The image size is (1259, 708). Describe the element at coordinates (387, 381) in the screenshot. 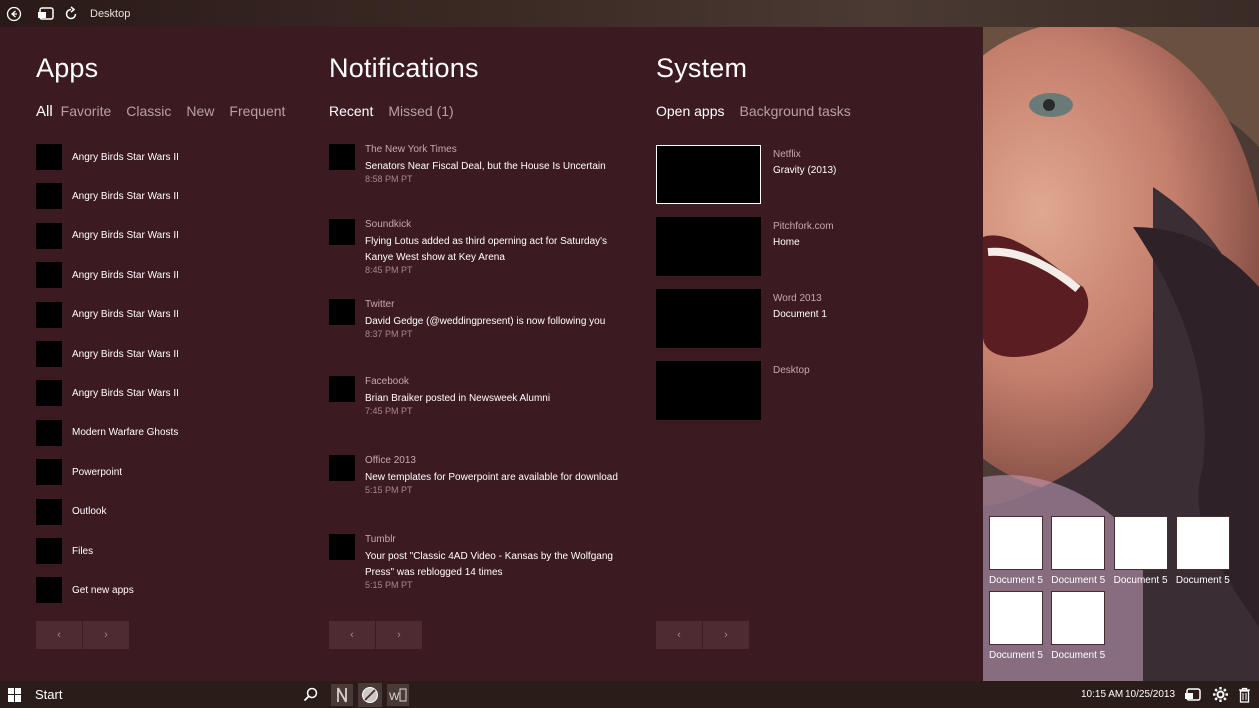

I see `notification-source: Facebook` at that location.